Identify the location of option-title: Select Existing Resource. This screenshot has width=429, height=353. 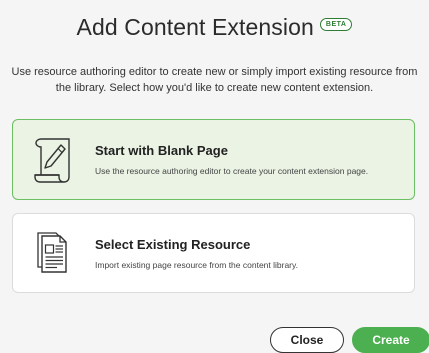
(173, 244).